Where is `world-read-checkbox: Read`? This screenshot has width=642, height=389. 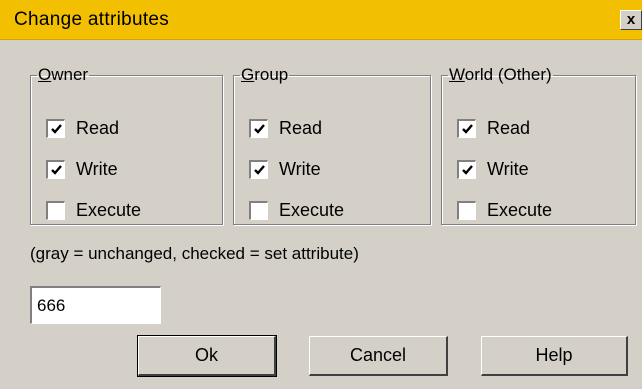
world-read-checkbox: Read is located at coordinates (493, 128).